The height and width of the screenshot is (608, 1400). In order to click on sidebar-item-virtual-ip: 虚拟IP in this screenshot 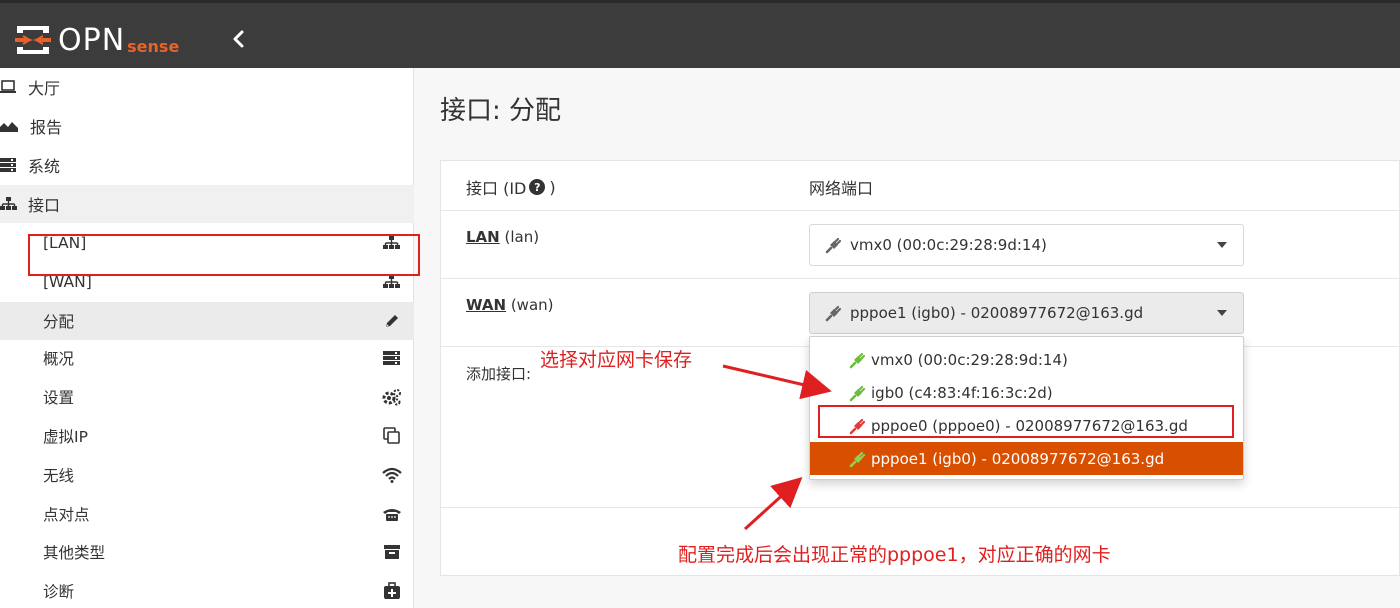, I will do `click(207, 436)`.